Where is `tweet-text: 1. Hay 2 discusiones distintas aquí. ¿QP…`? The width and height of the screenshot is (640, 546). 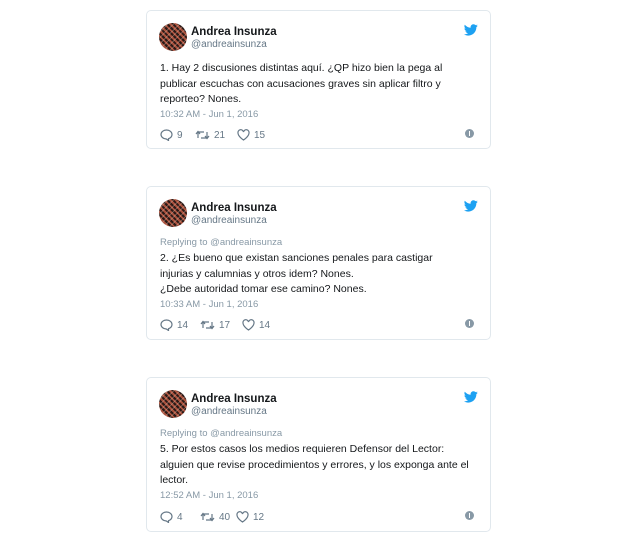
tweet-text: 1. Hay 2 discusiones distintas aquí. ¿QP… is located at coordinates (315, 84).